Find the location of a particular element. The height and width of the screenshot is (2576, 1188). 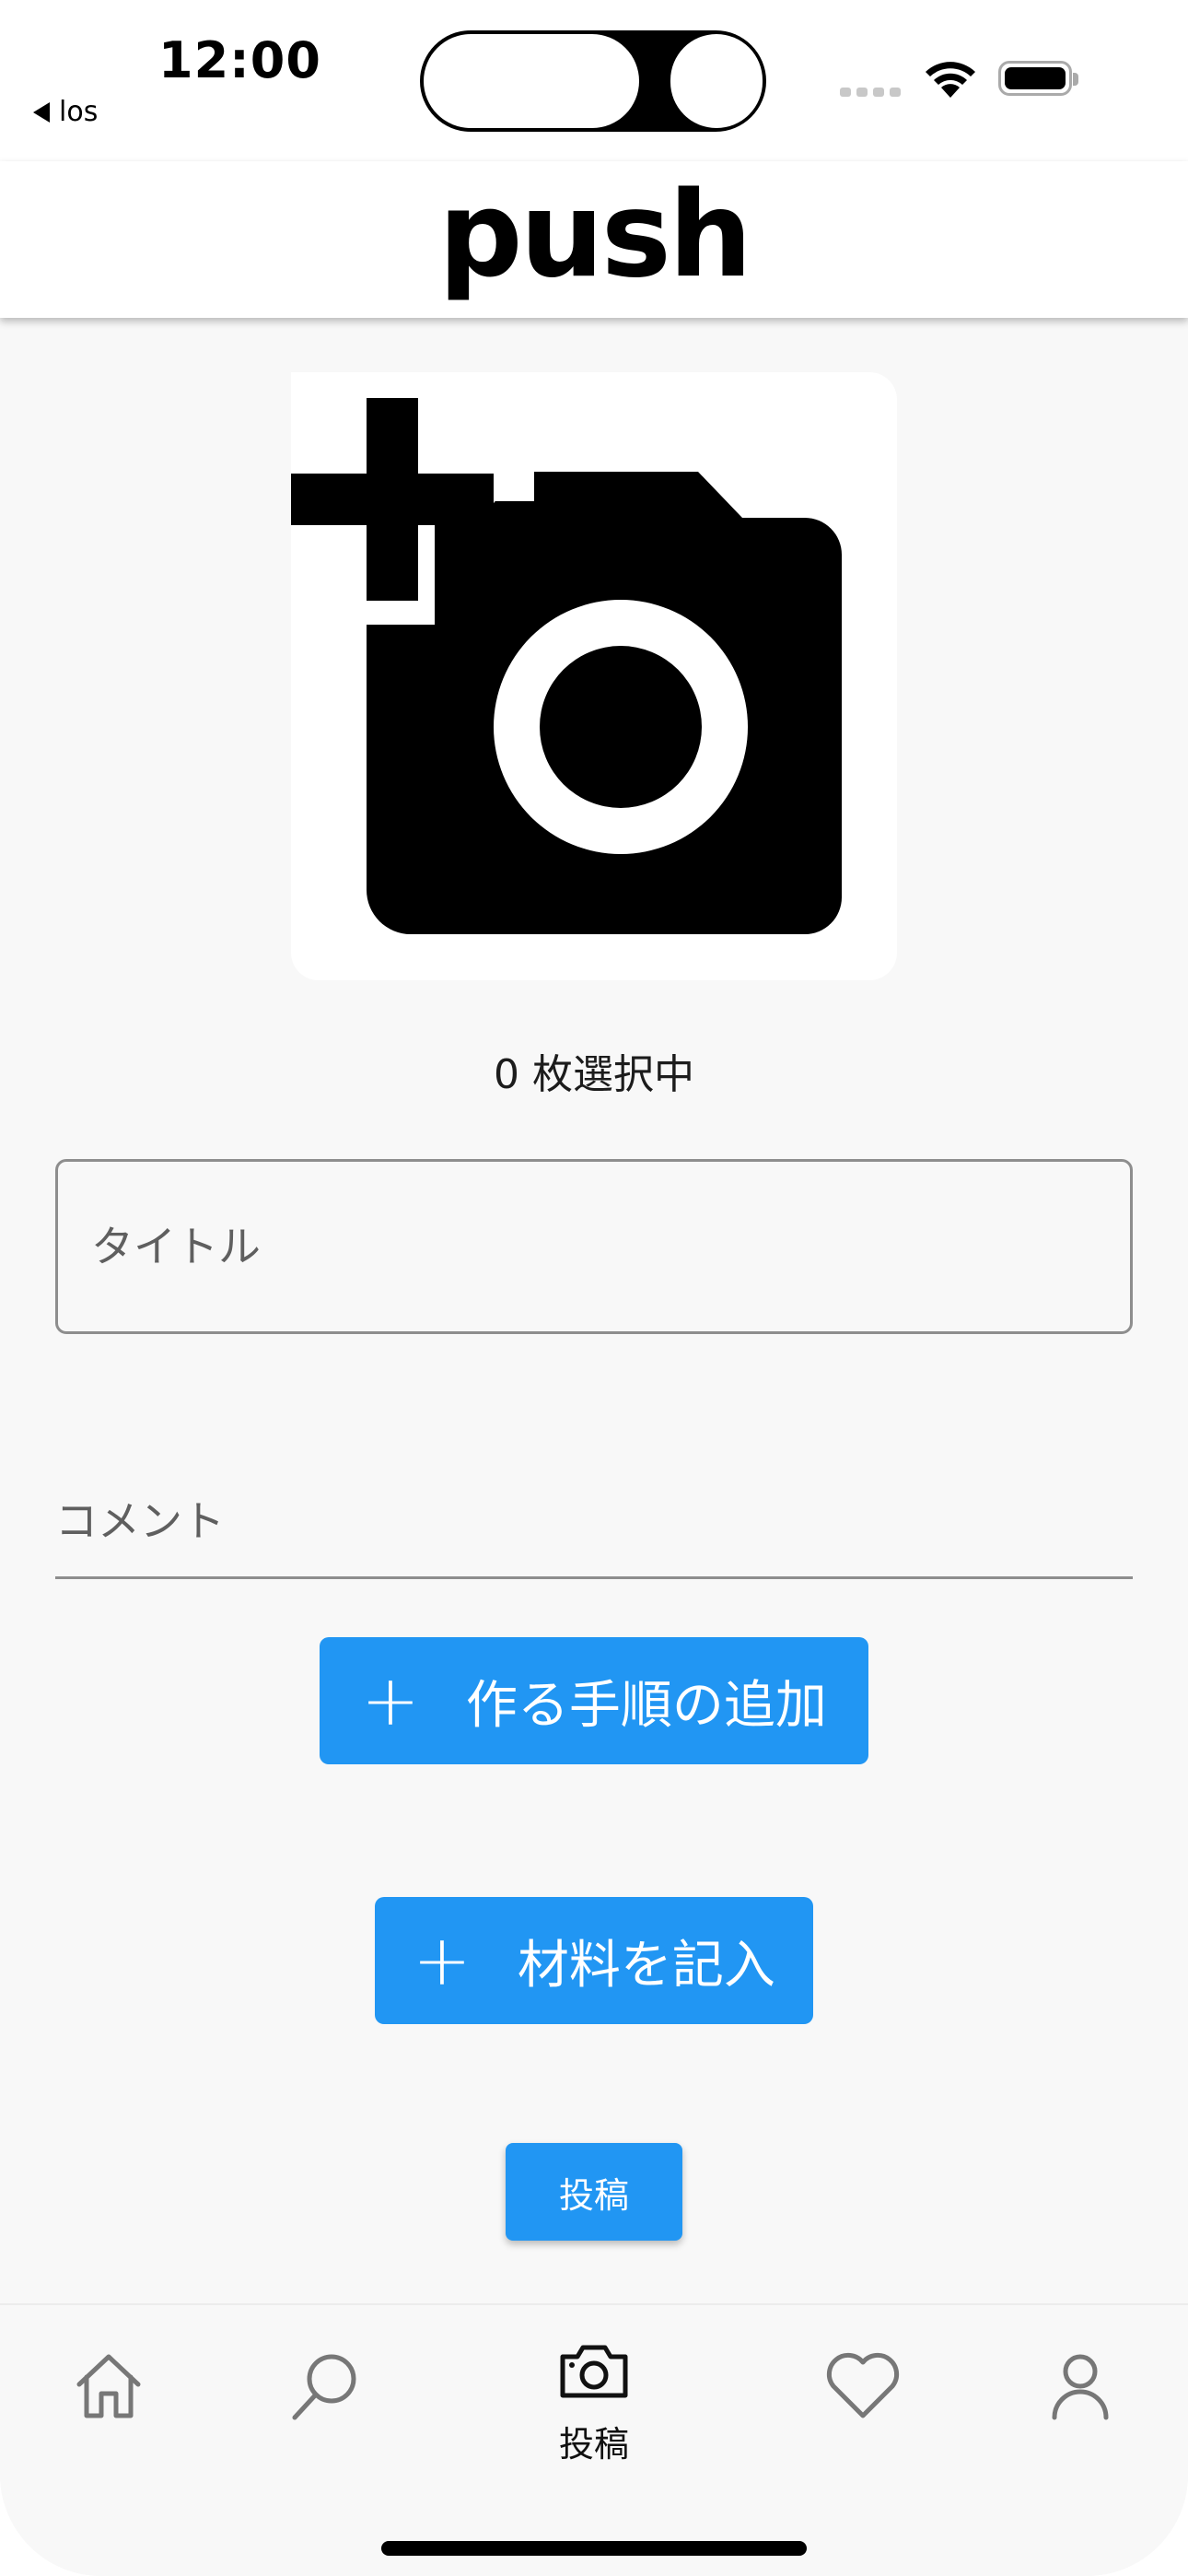

add-photo-button is located at coordinates (594, 676).